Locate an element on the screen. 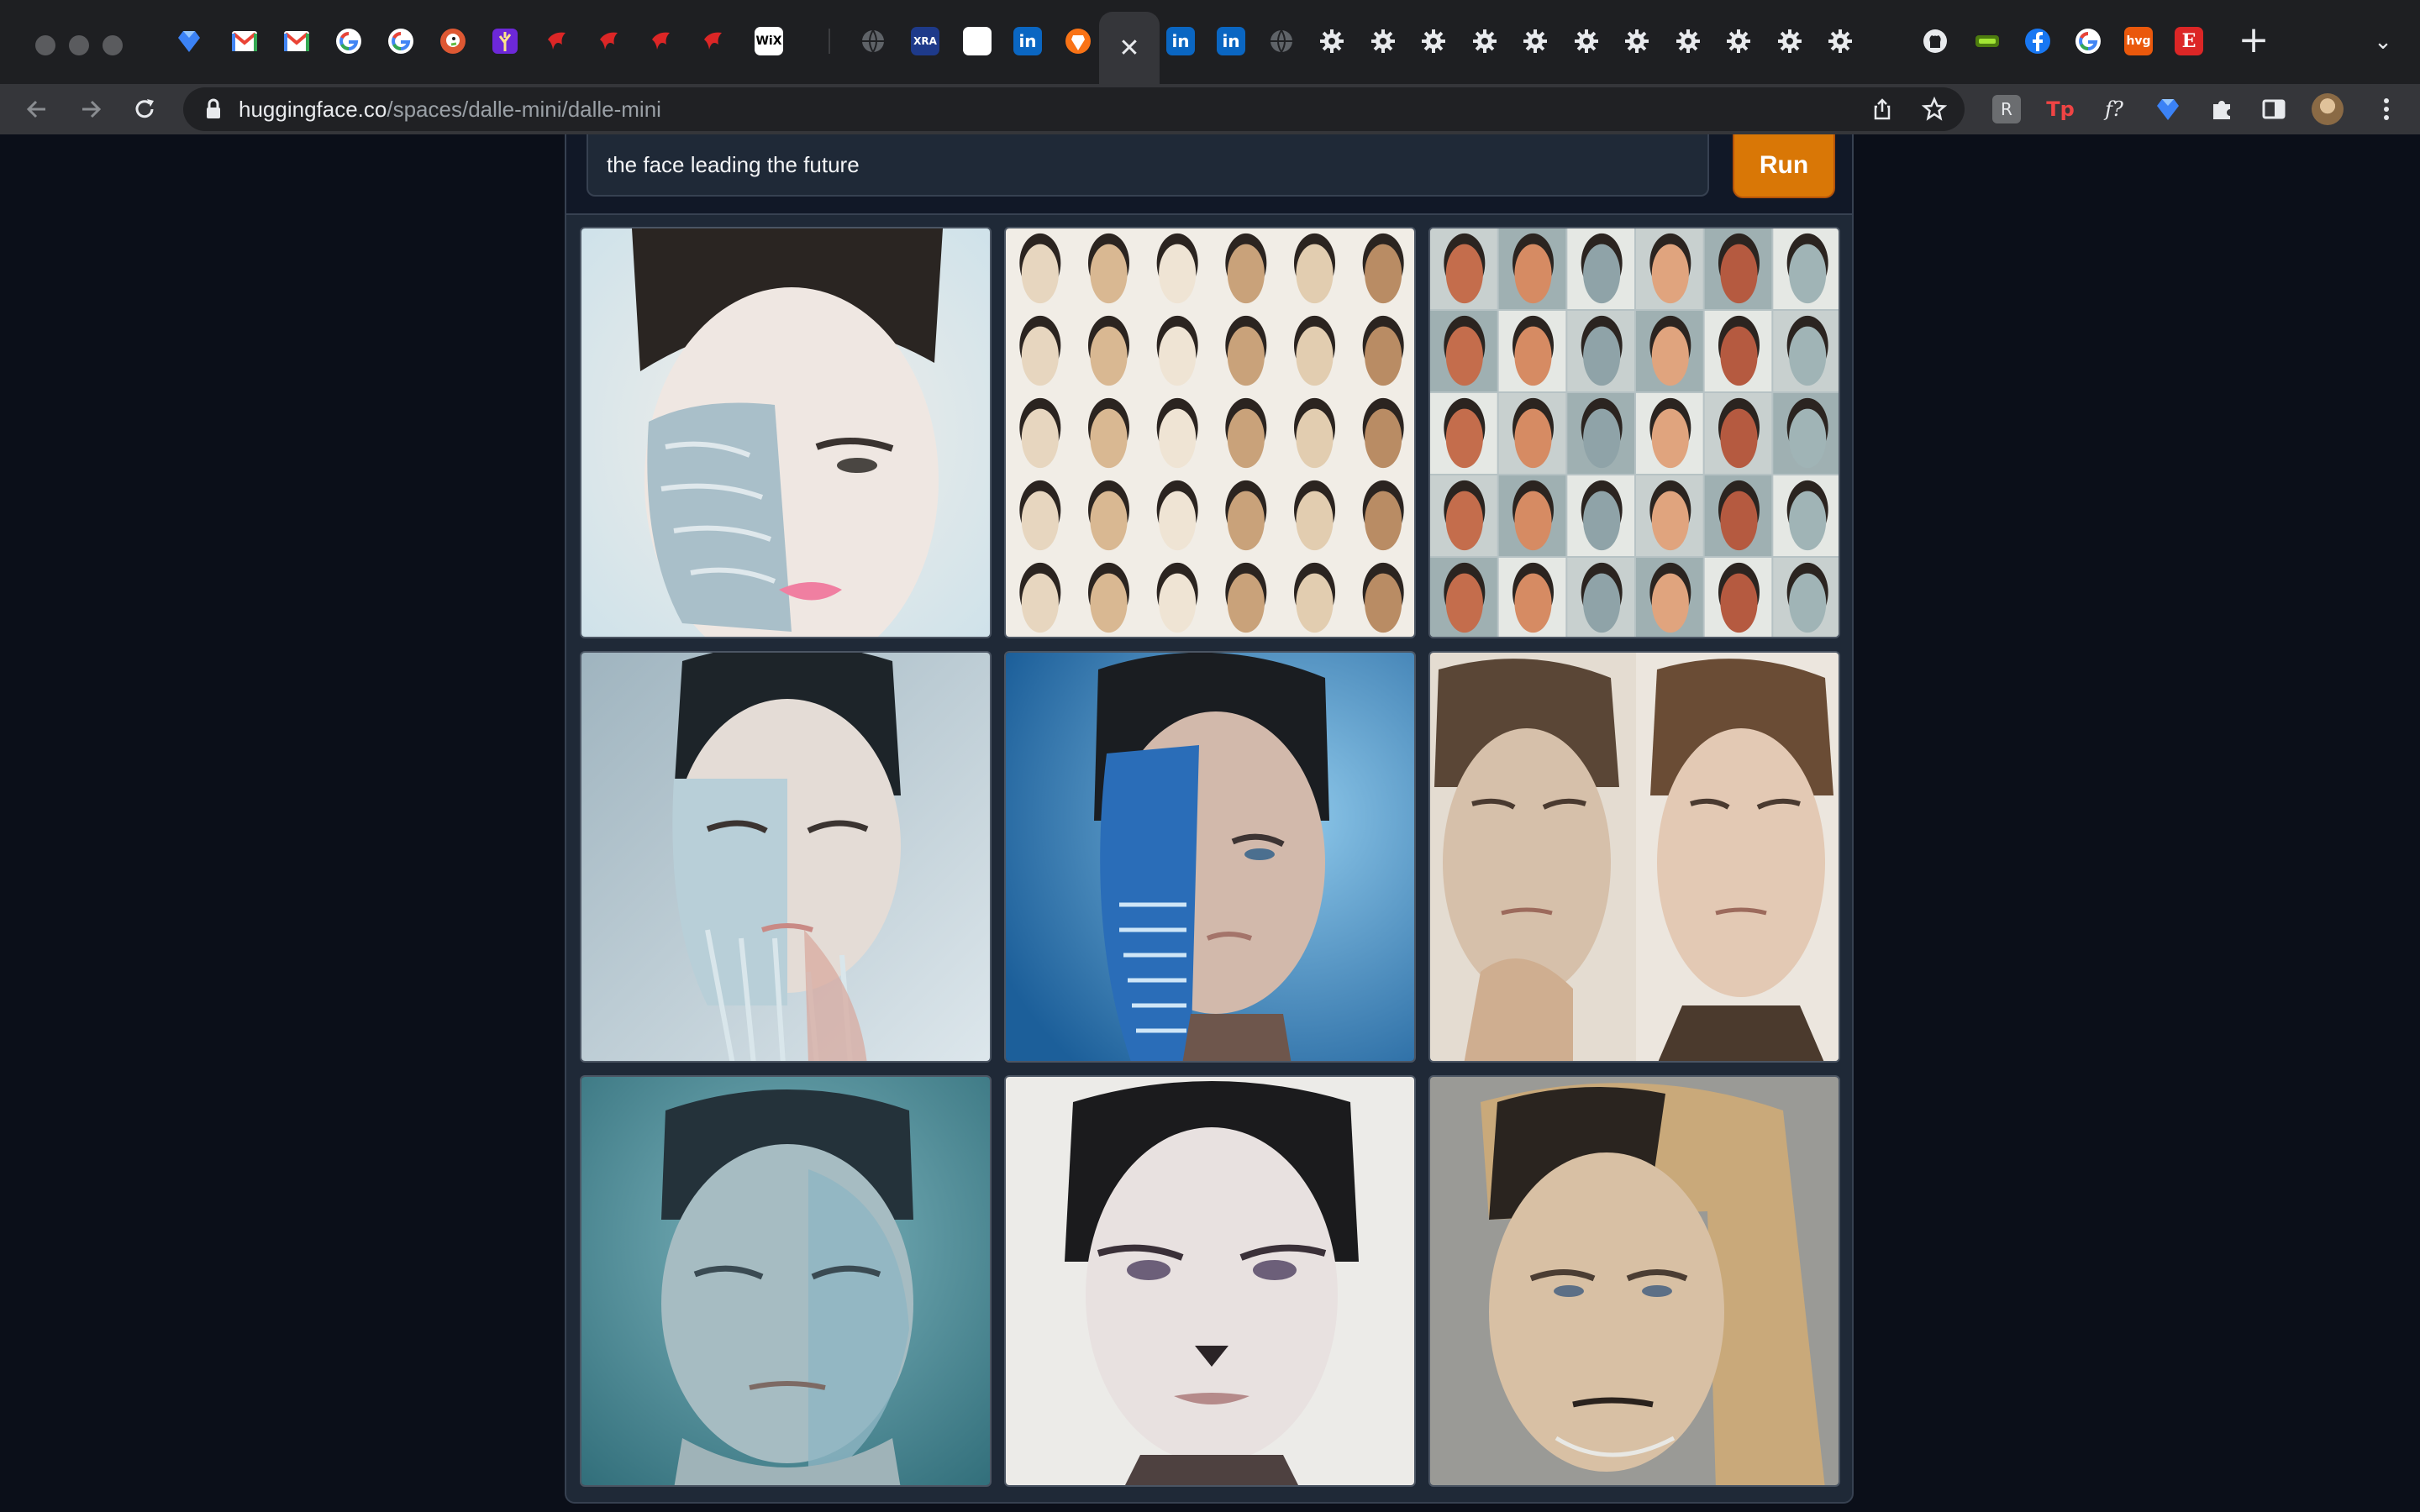  back-button is located at coordinates (37, 109).